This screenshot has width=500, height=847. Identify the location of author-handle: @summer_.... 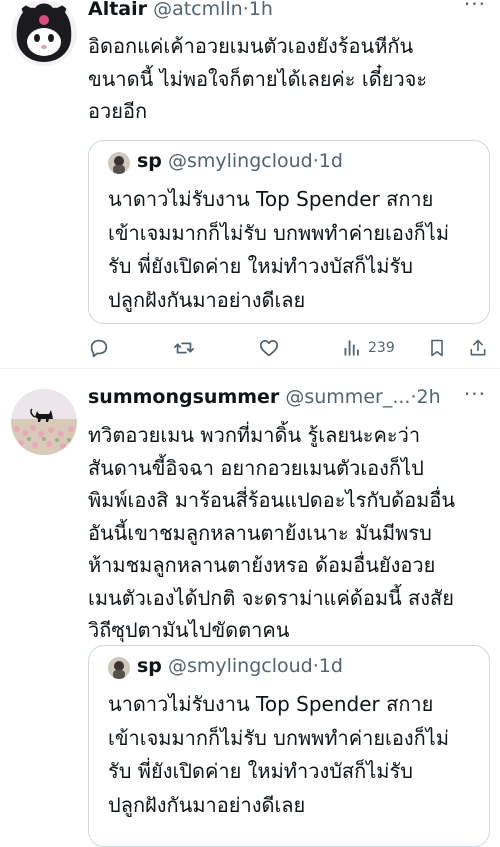
(347, 397).